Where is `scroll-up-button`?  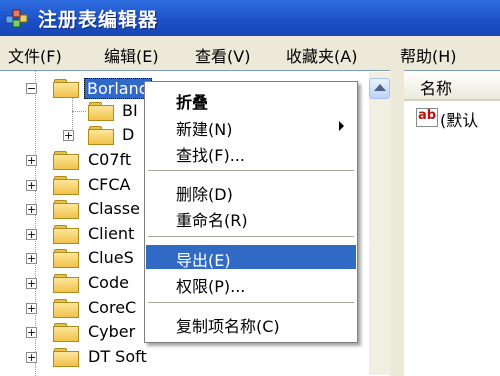 scroll-up-button is located at coordinates (379, 88).